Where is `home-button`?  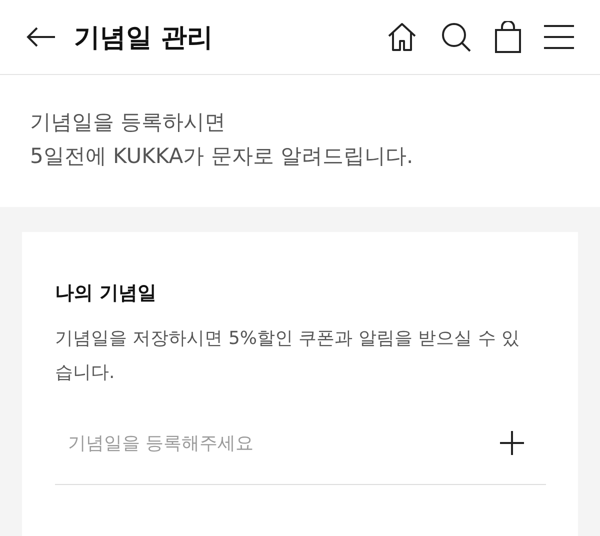
home-button is located at coordinates (402, 37).